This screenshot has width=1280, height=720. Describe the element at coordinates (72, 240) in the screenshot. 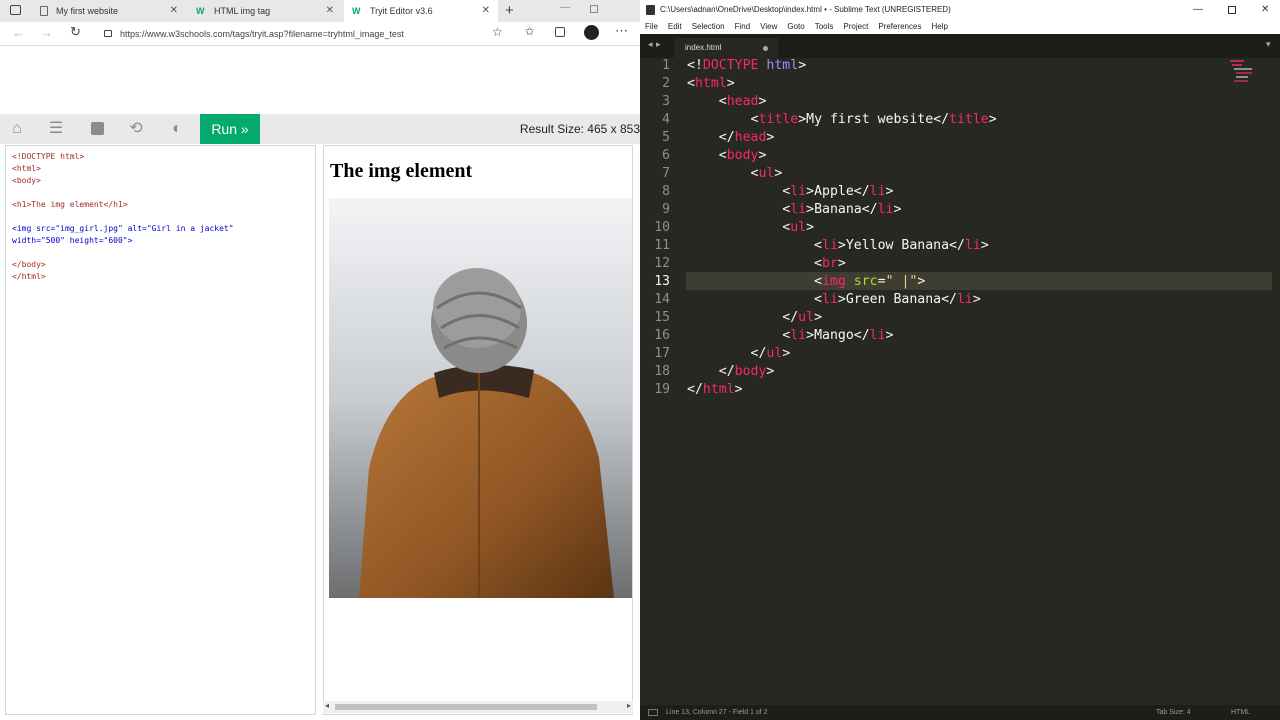

I see `code-line: width="500" height="600">` at that location.